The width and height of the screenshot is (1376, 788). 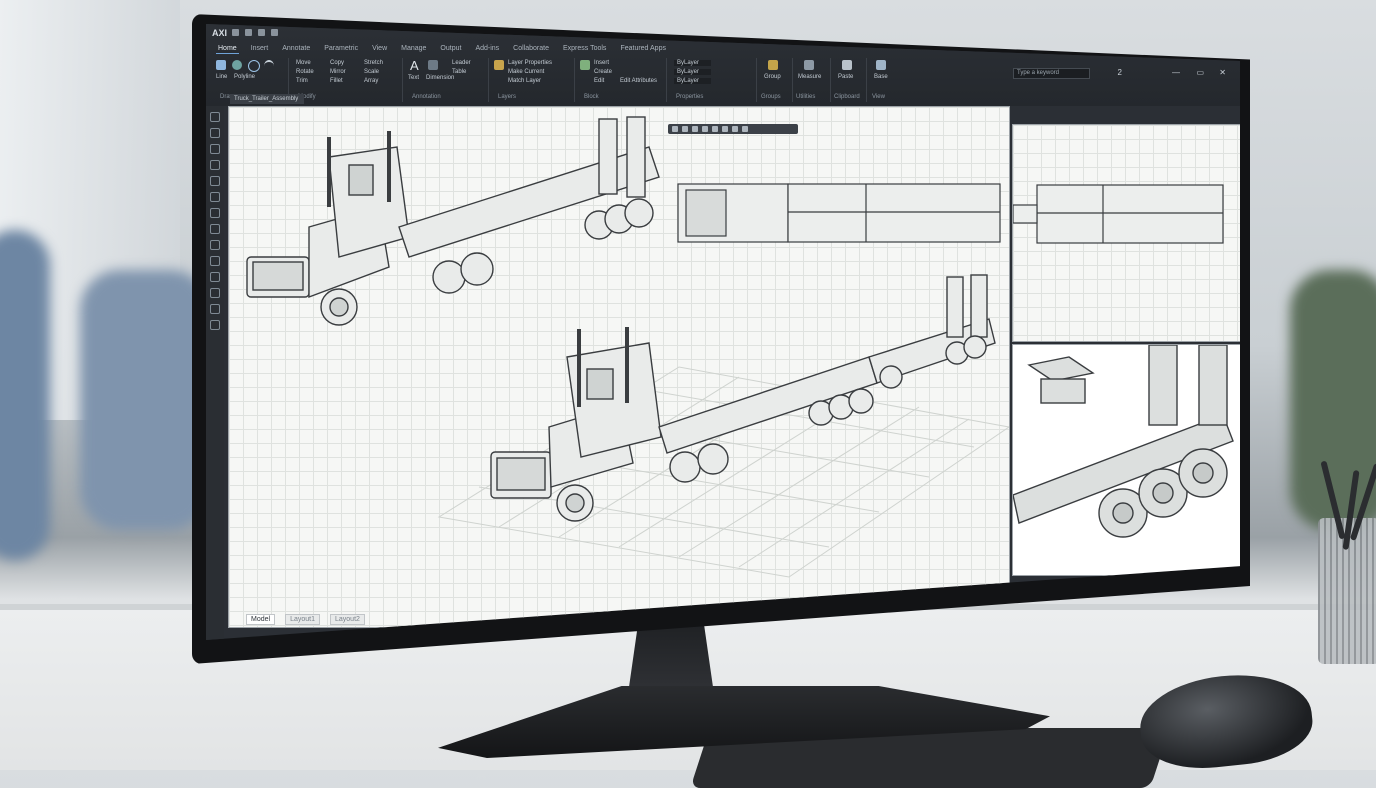 I want to click on tool-stretch: Stretch, so click(x=373, y=63).